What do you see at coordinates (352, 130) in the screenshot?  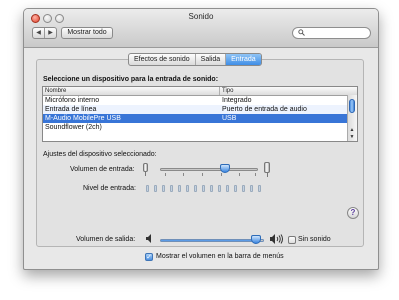 I see `scroll-up-arrow-icon: ▲` at bounding box center [352, 130].